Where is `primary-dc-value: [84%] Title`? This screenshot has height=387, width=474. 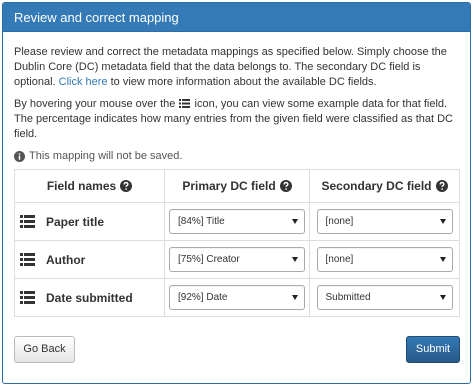
primary-dc-value: [84%] Title is located at coordinates (201, 221).